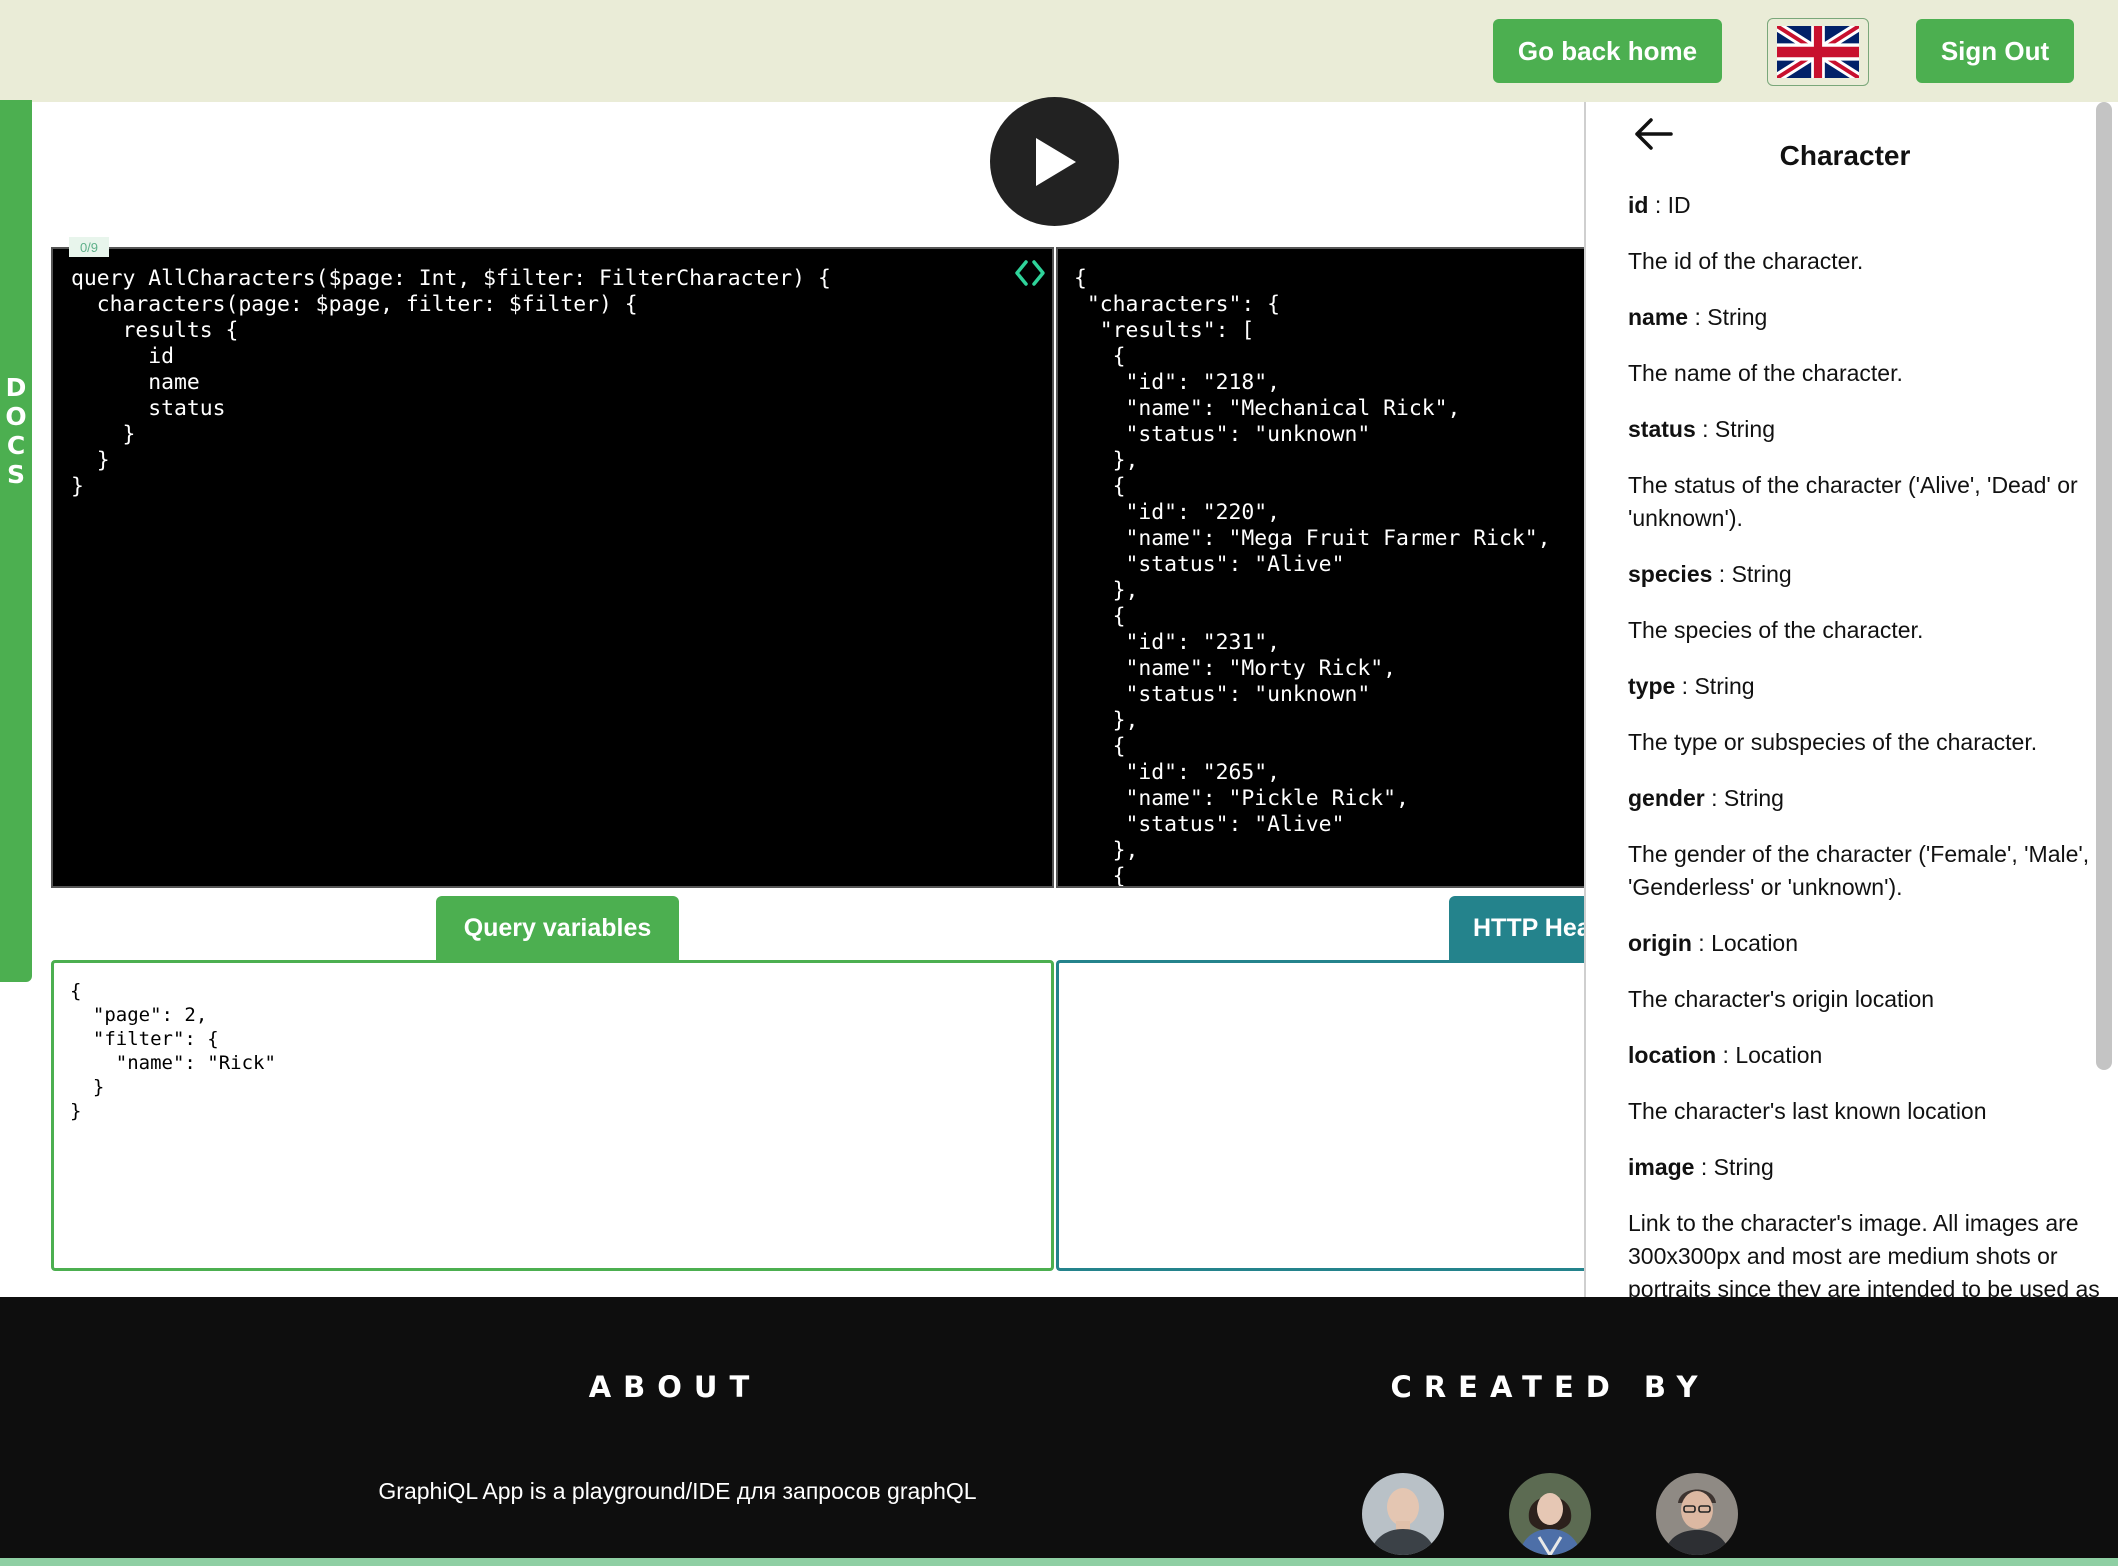 The height and width of the screenshot is (1566, 2118). I want to click on tab-query-variables: Query variables, so click(557, 928).